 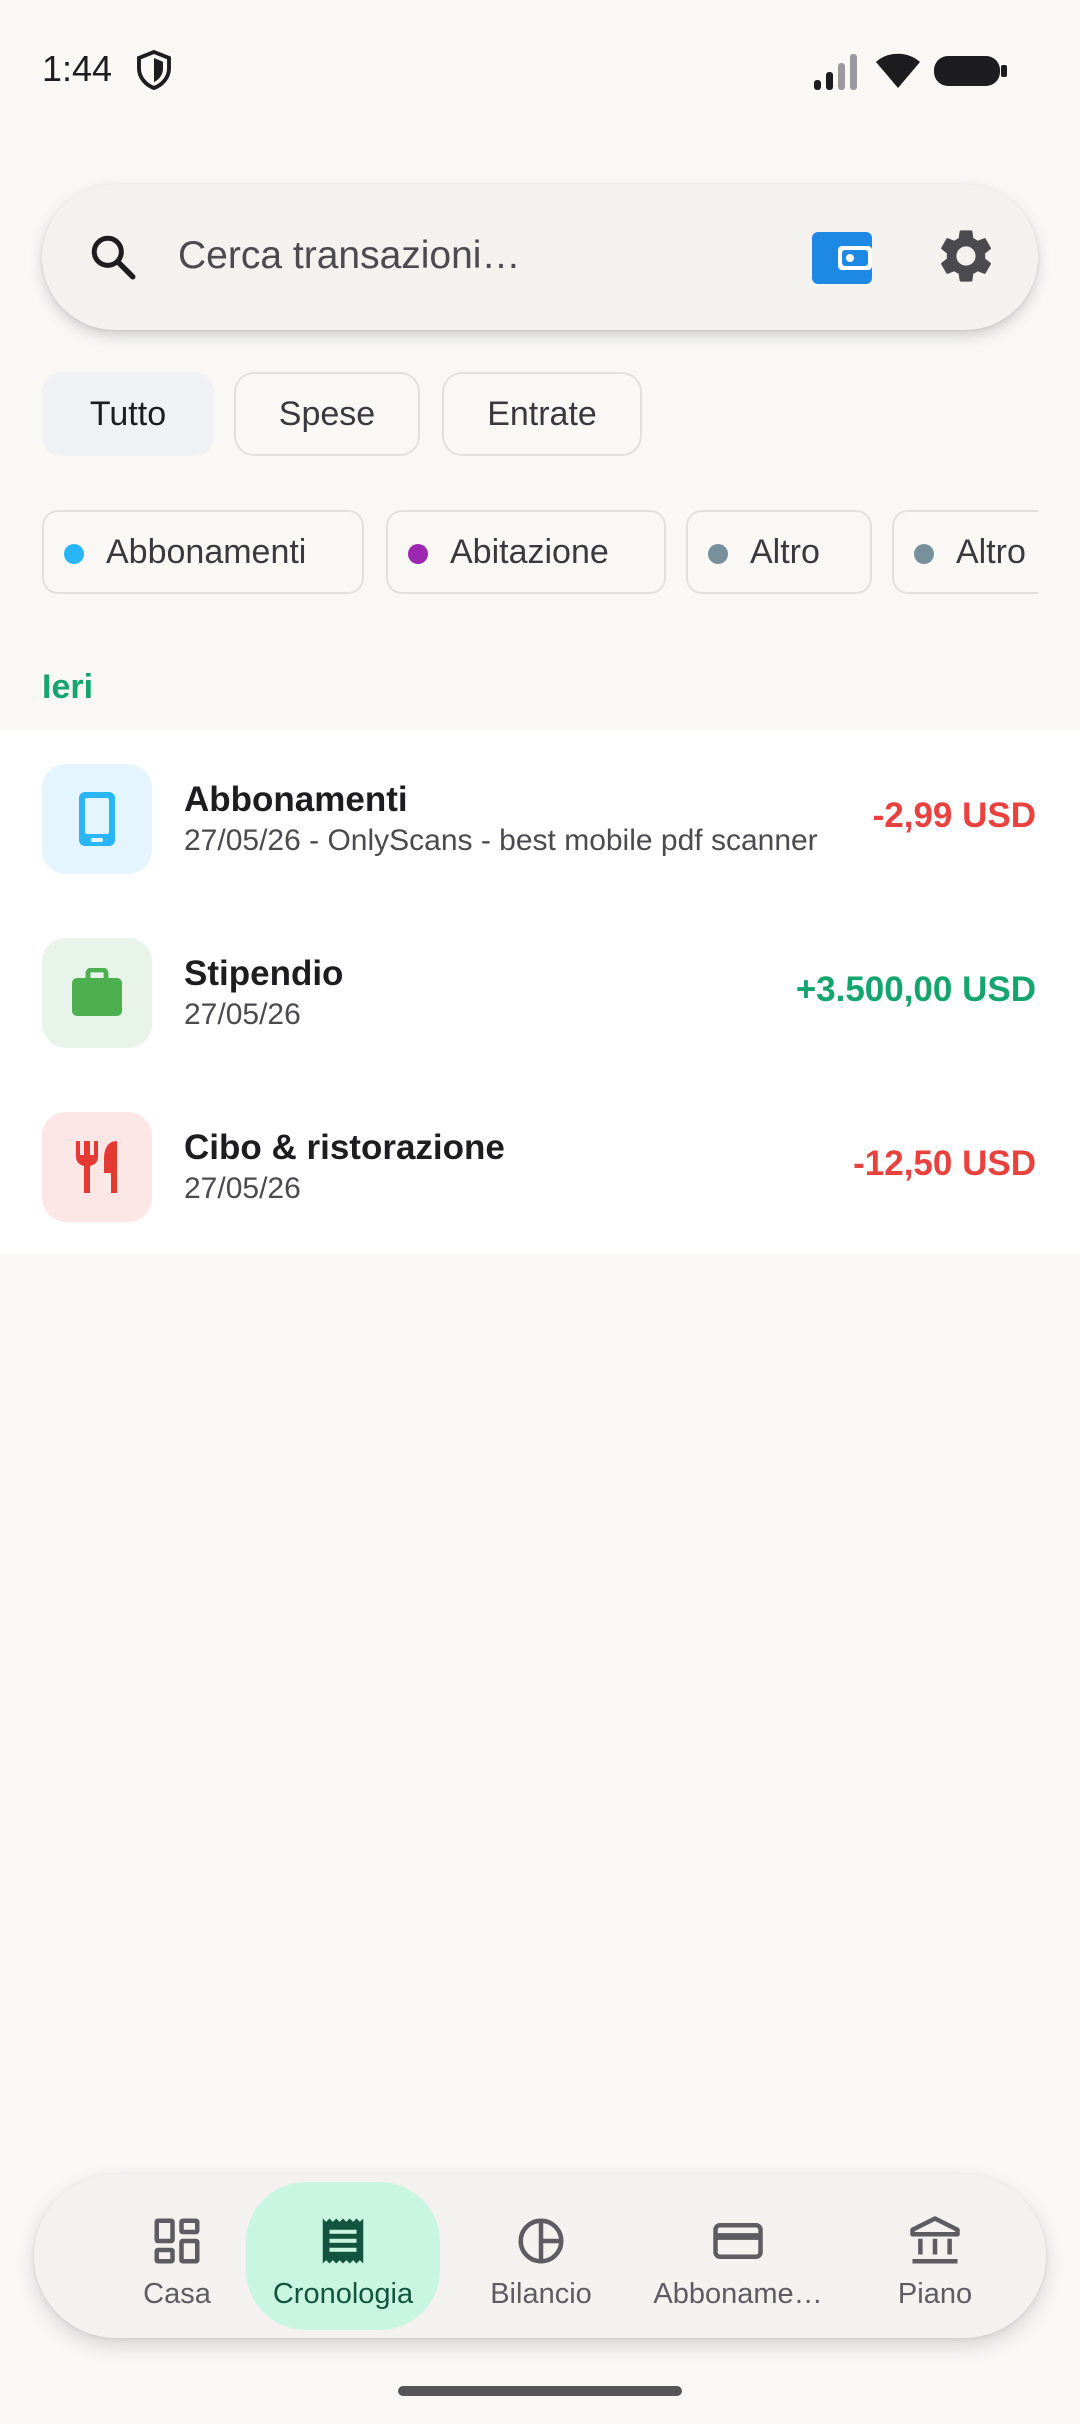 I want to click on transaction-amount: -12,50 USD, so click(x=944, y=1163).